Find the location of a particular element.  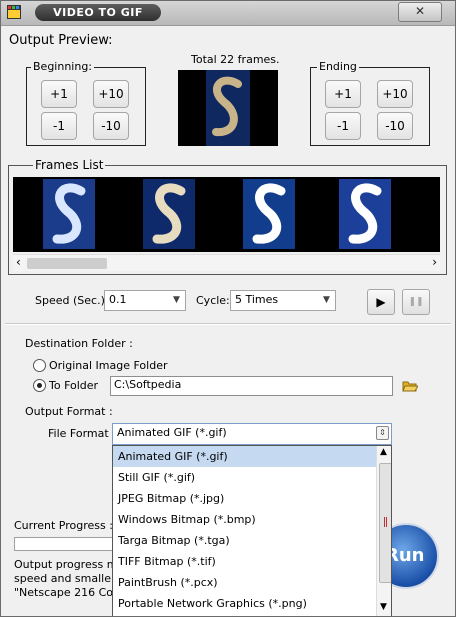

format-option-jpeg: JPEG Bitmap (*.jpg) is located at coordinates (246, 498).